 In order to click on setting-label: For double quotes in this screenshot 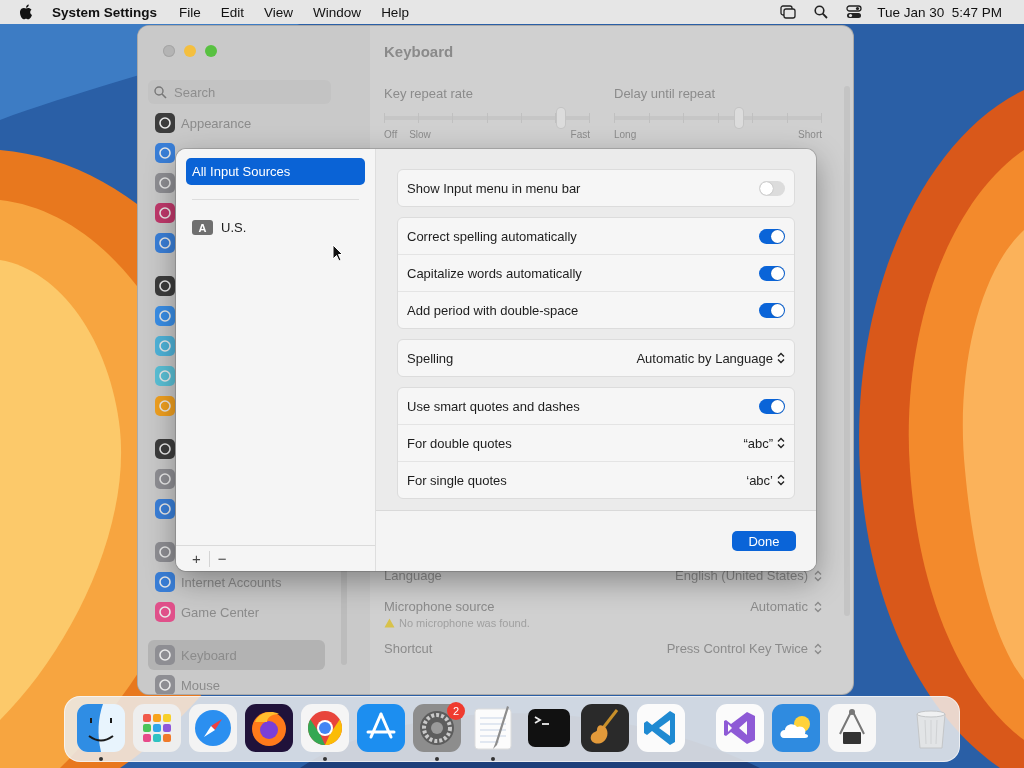, I will do `click(459, 443)`.